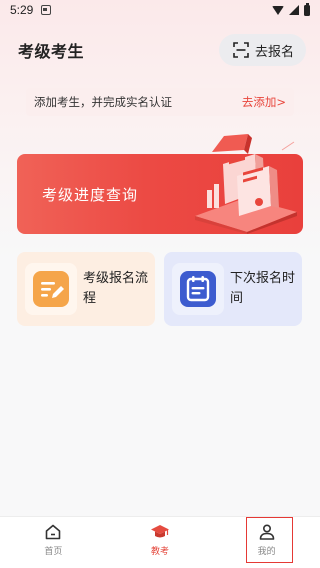 The width and height of the screenshot is (320, 568). What do you see at coordinates (51, 52) in the screenshot?
I see `page-title: 考级考生` at bounding box center [51, 52].